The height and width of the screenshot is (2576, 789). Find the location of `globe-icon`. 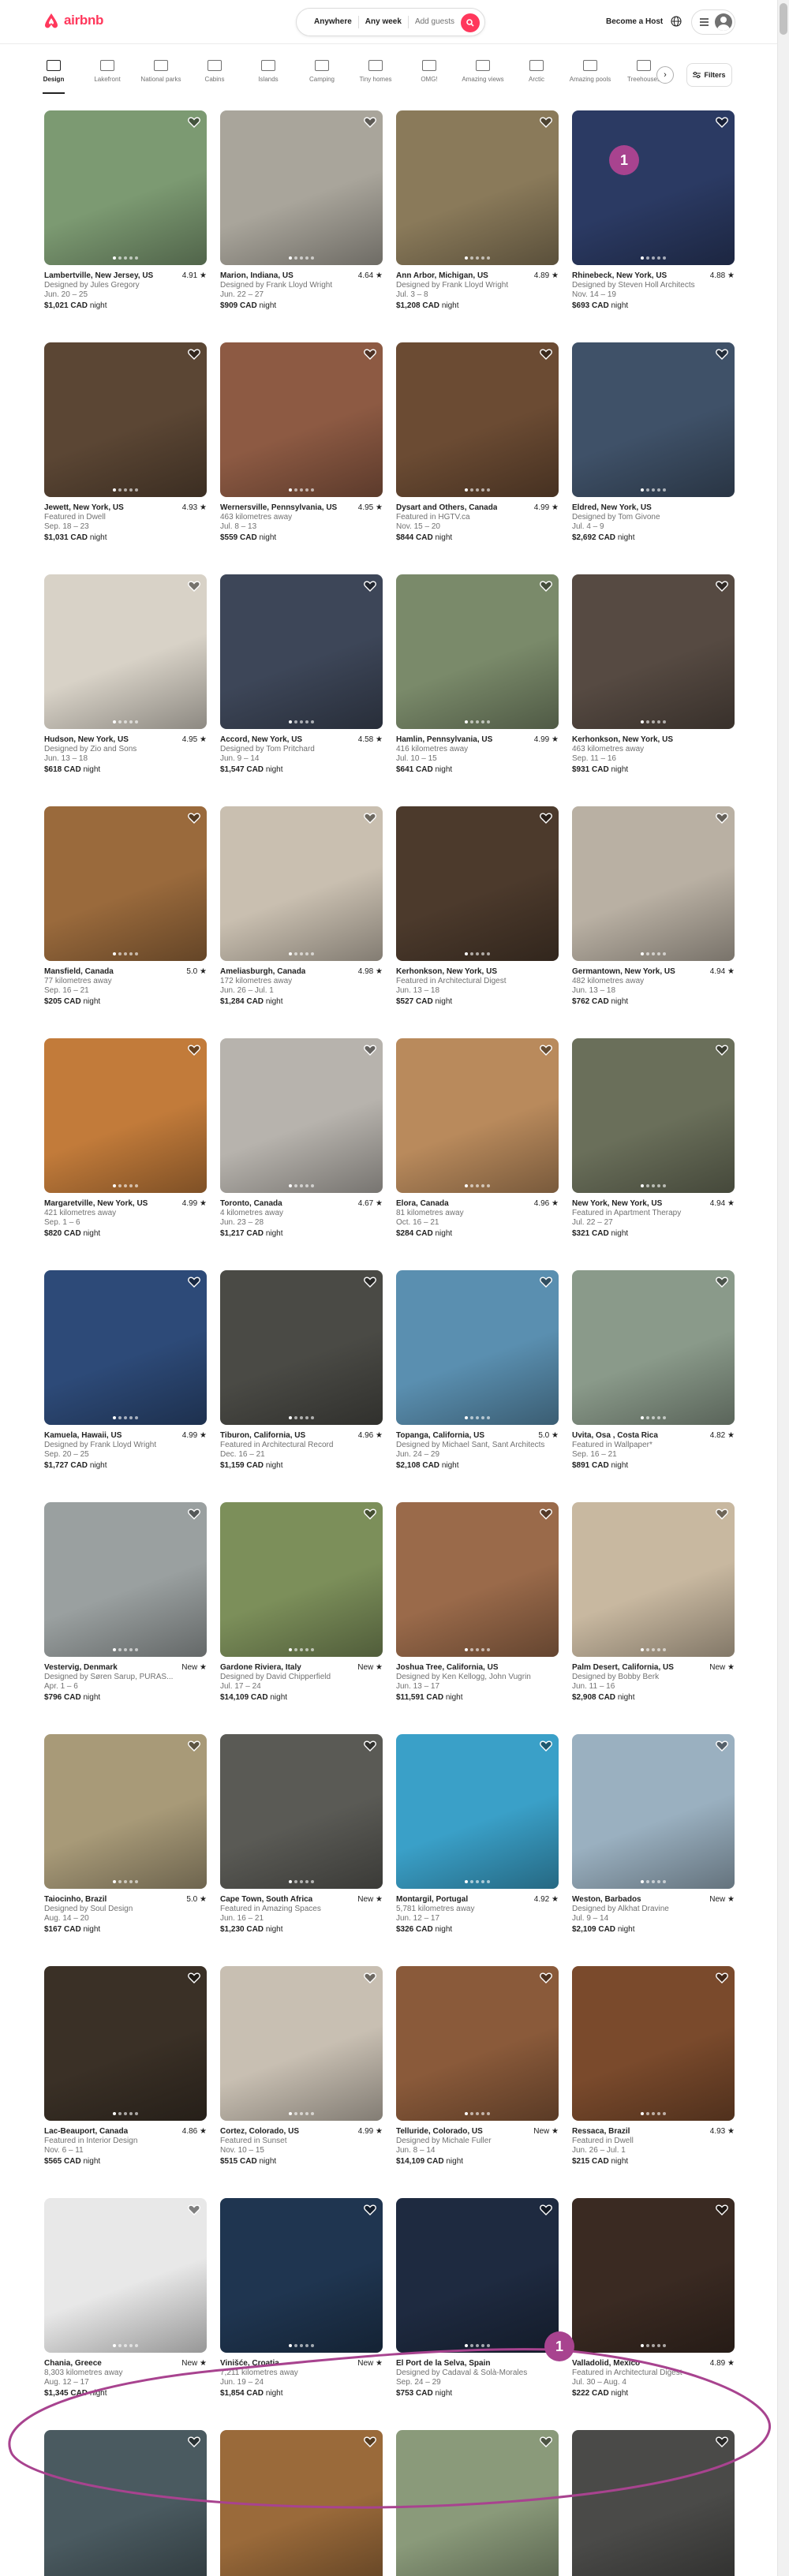

globe-icon is located at coordinates (677, 21).